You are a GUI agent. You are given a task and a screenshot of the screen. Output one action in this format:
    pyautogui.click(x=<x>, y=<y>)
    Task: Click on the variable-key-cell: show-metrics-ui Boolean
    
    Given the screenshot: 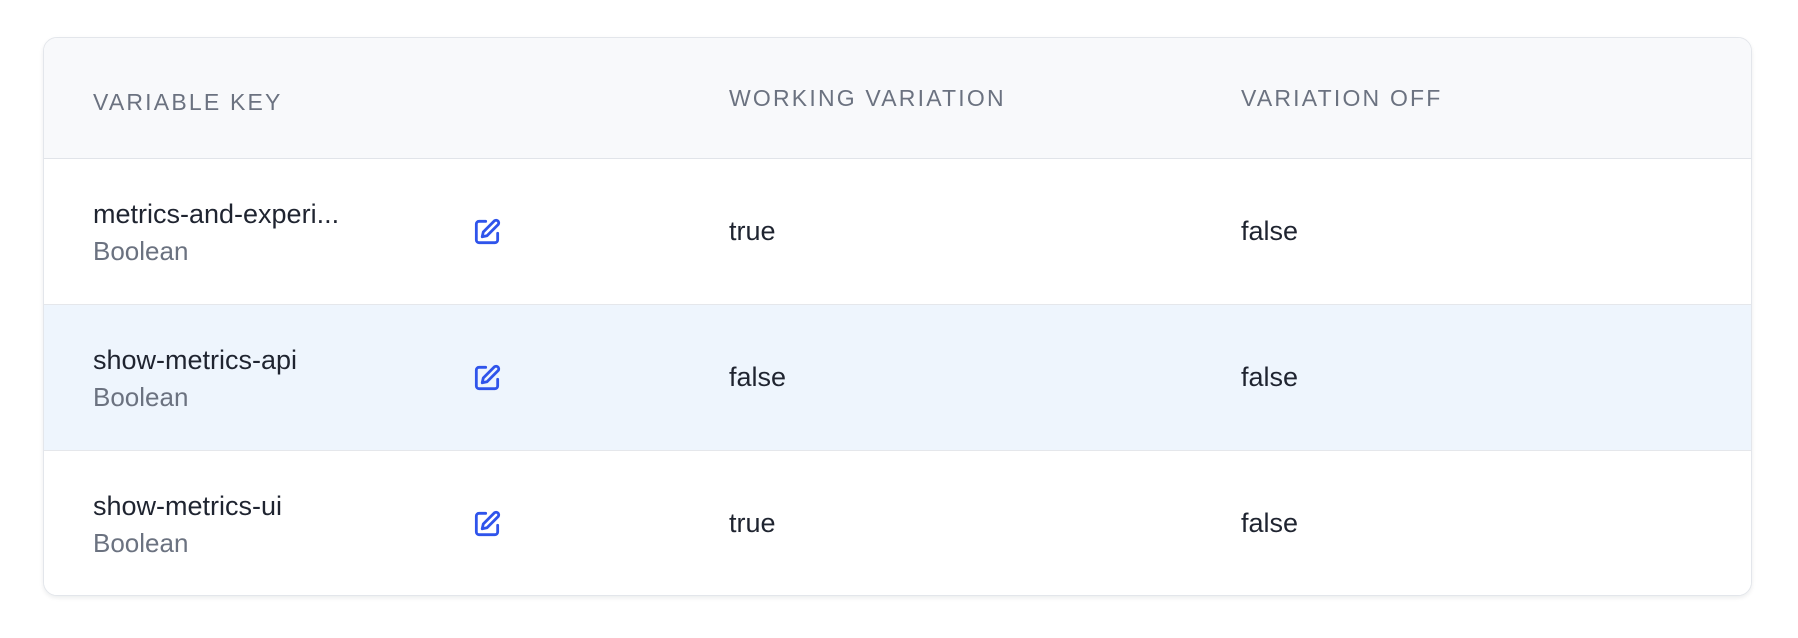 What is the action you would take?
    pyautogui.click(x=188, y=523)
    